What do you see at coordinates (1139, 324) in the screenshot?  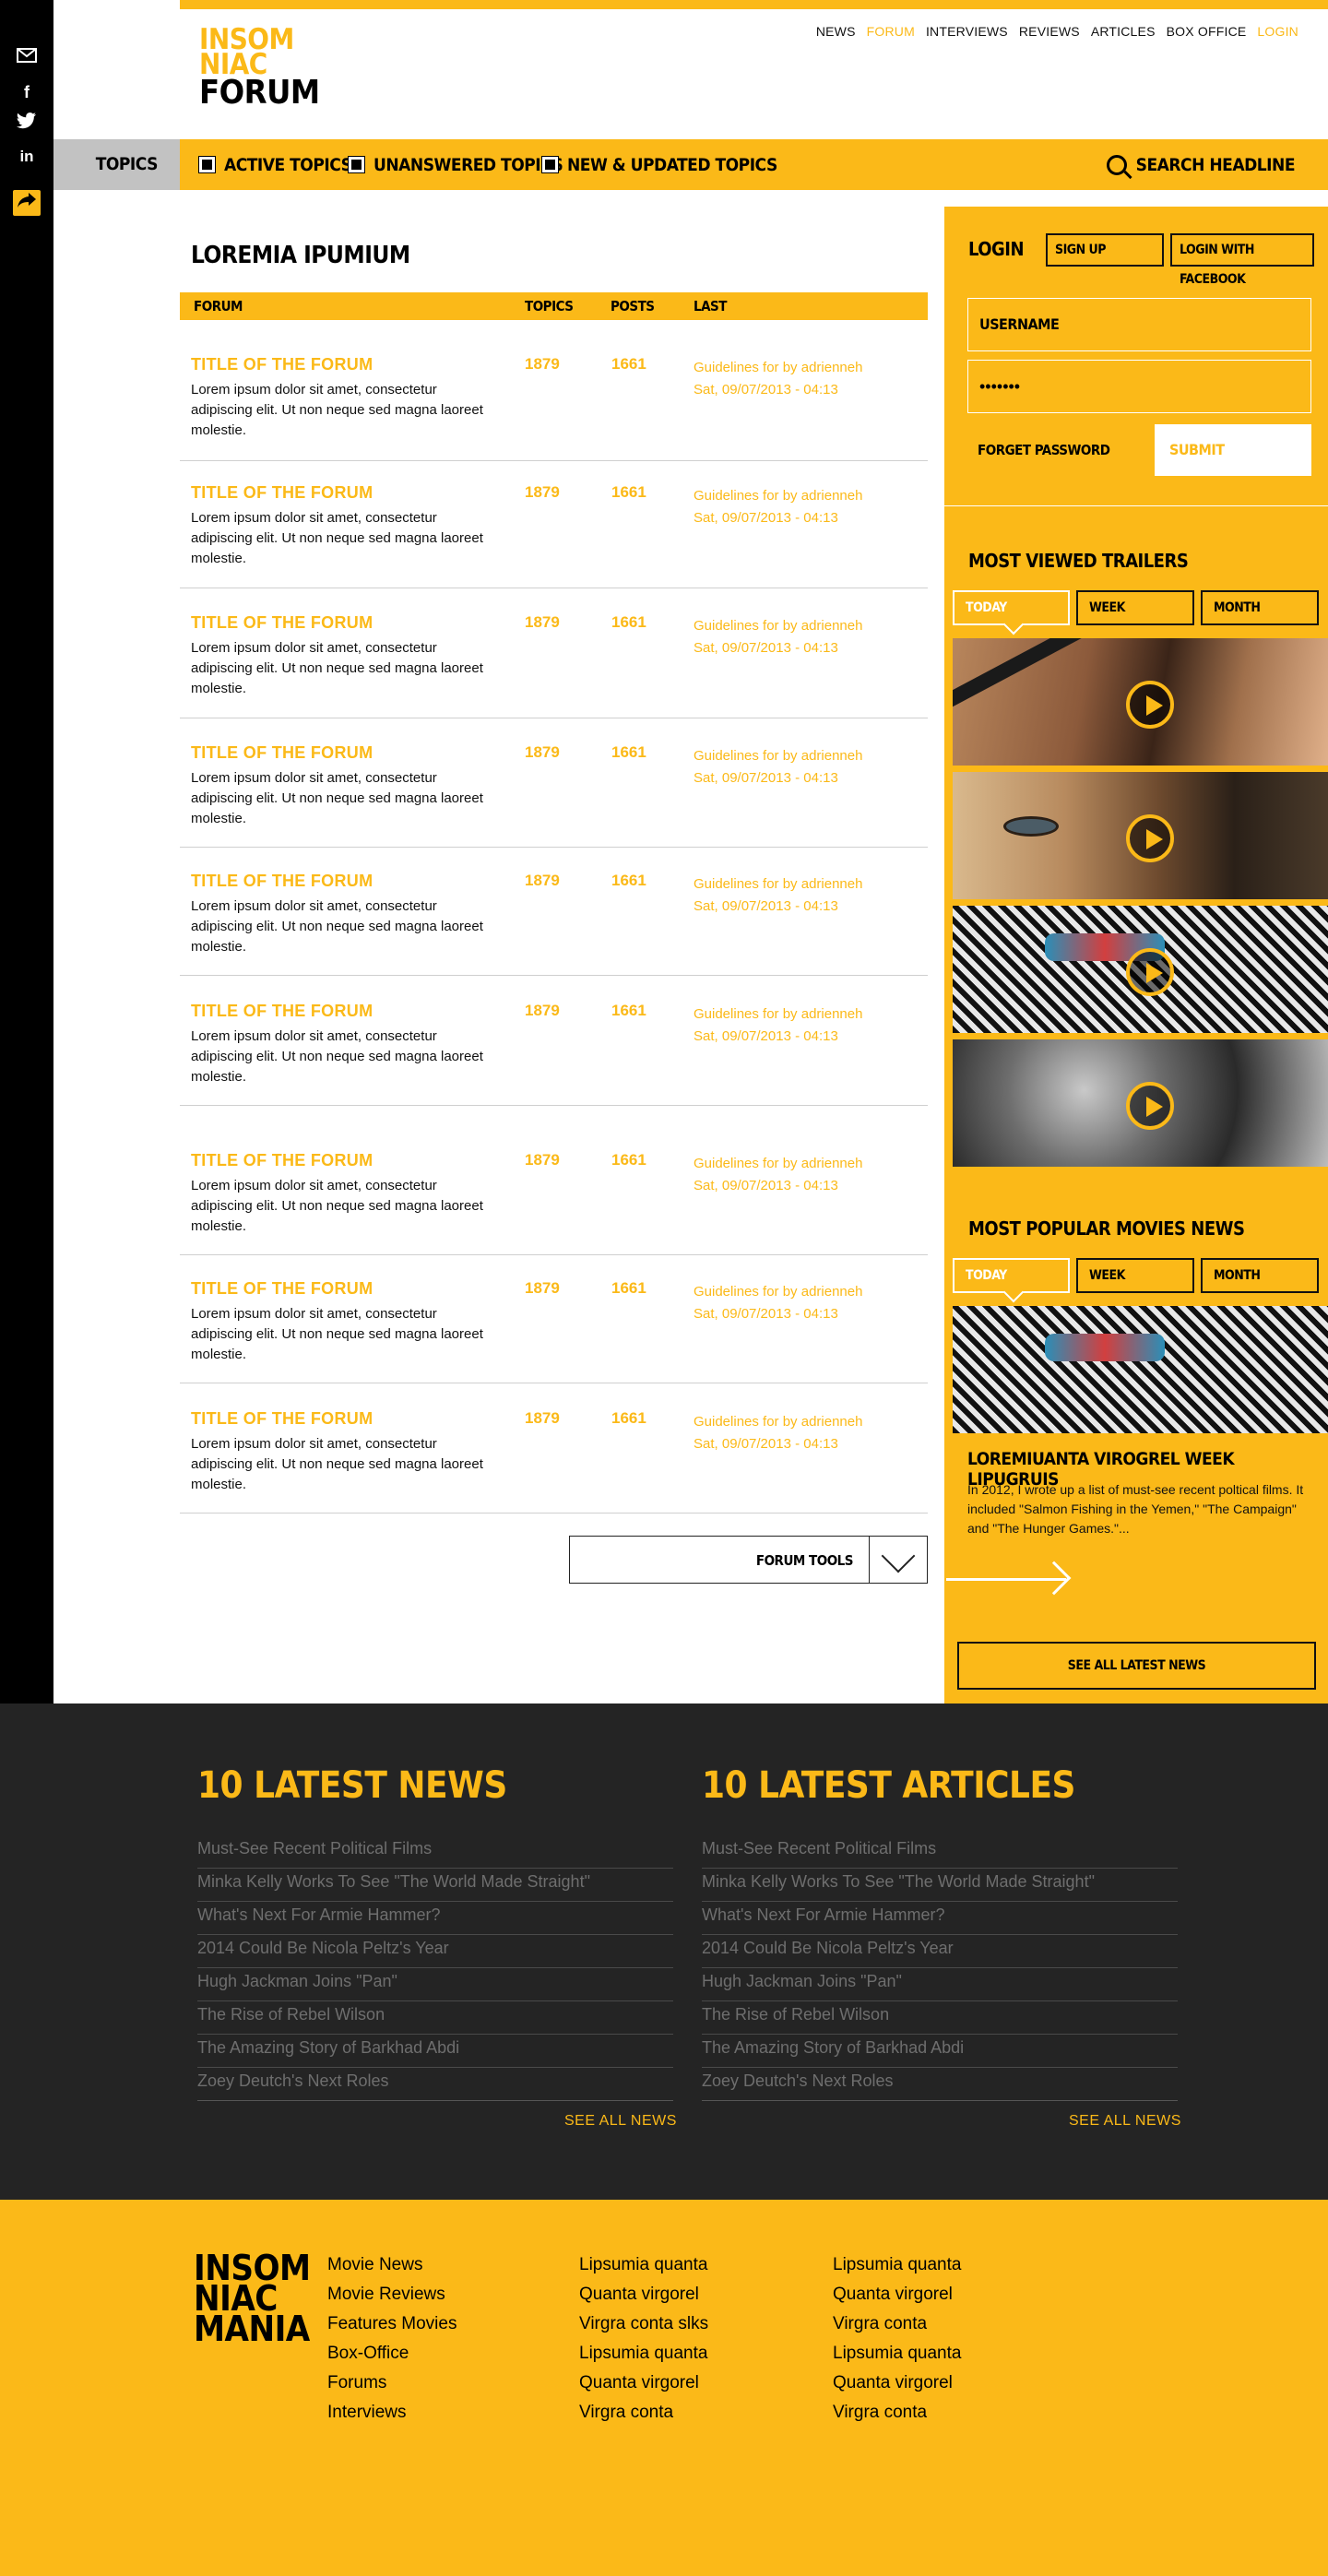 I see `username-field: USERNAME` at bounding box center [1139, 324].